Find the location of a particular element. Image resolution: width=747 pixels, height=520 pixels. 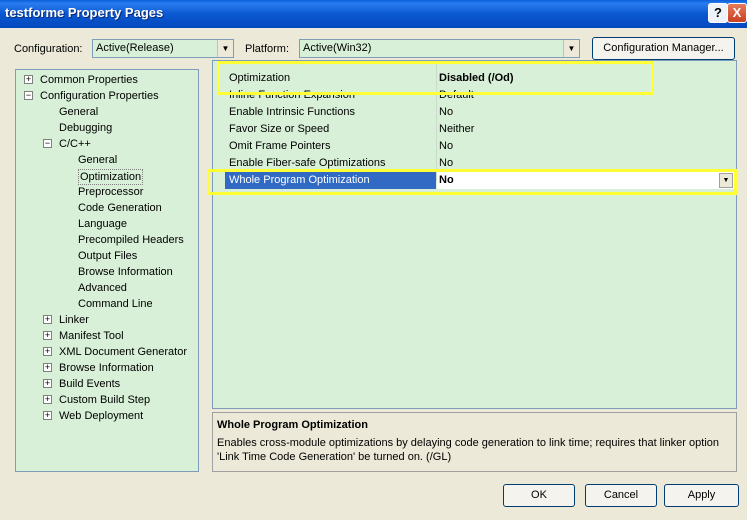

tree-node-label: C/C++ is located at coordinates (75, 144).